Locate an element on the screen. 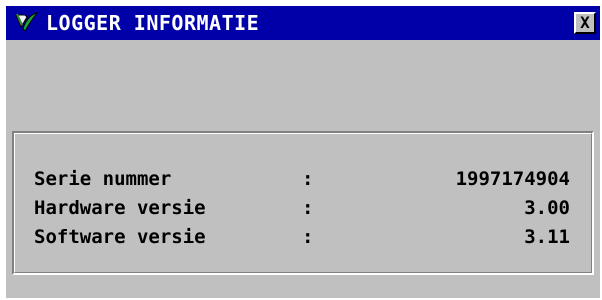 Image resolution: width=602 pixels, height=300 pixels. serial-number-label: Serie nummer is located at coordinates (103, 179).